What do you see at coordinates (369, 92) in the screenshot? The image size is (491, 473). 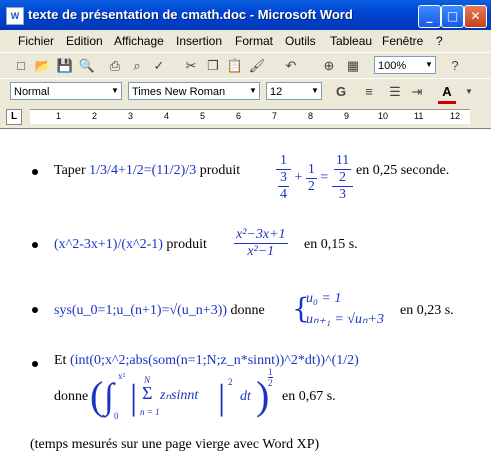 I see `align-icon: ≡` at bounding box center [369, 92].